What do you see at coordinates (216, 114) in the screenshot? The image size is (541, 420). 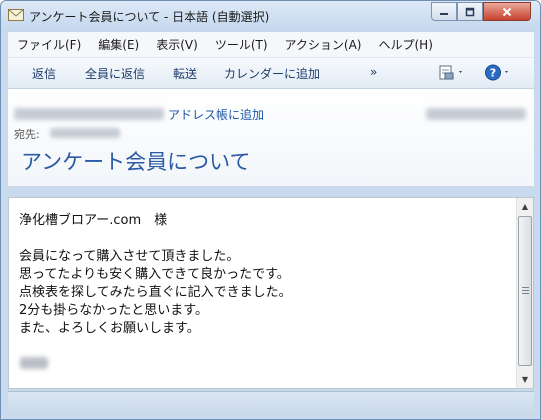 I see `add-to-address-book-link: アドレス帳に追加` at bounding box center [216, 114].